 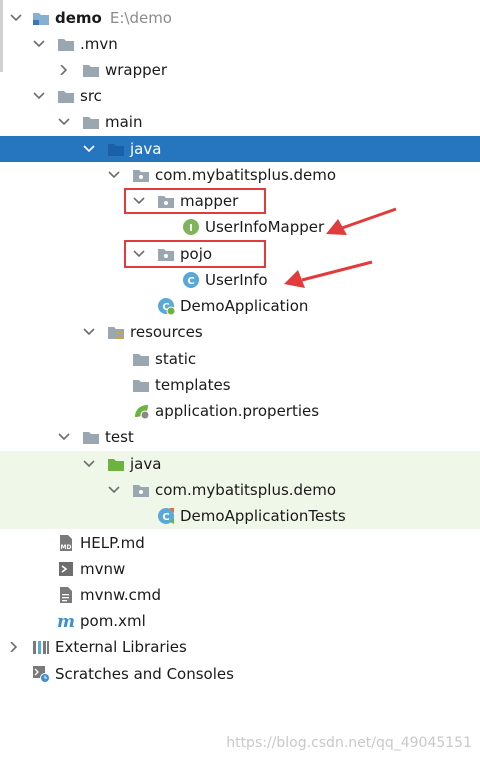 I want to click on tree-label: src, so click(x=91, y=96).